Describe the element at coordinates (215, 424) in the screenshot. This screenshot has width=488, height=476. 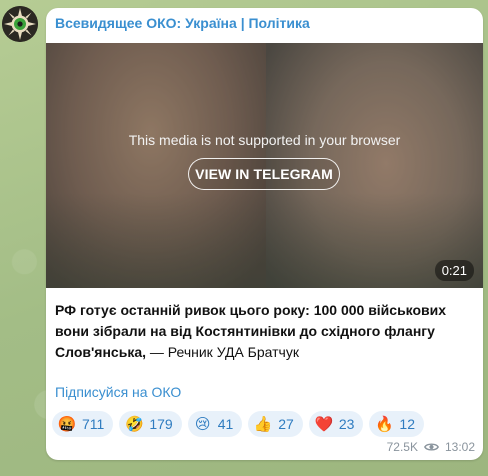
I see `reaction-crying: 😢 41` at that location.